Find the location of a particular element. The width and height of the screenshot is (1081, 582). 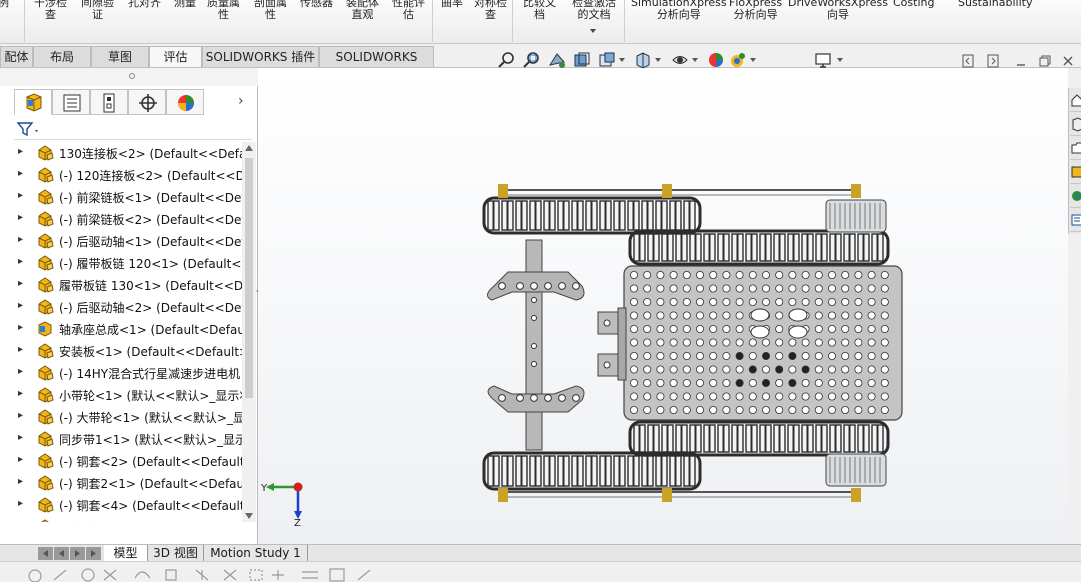

dynamic-annotation-icon is located at coordinates (607, 60).